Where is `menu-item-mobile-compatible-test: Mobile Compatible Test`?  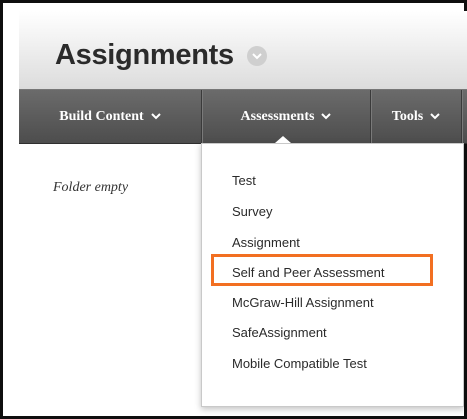 menu-item-mobile-compatible-test: Mobile Compatible Test is located at coordinates (299, 363).